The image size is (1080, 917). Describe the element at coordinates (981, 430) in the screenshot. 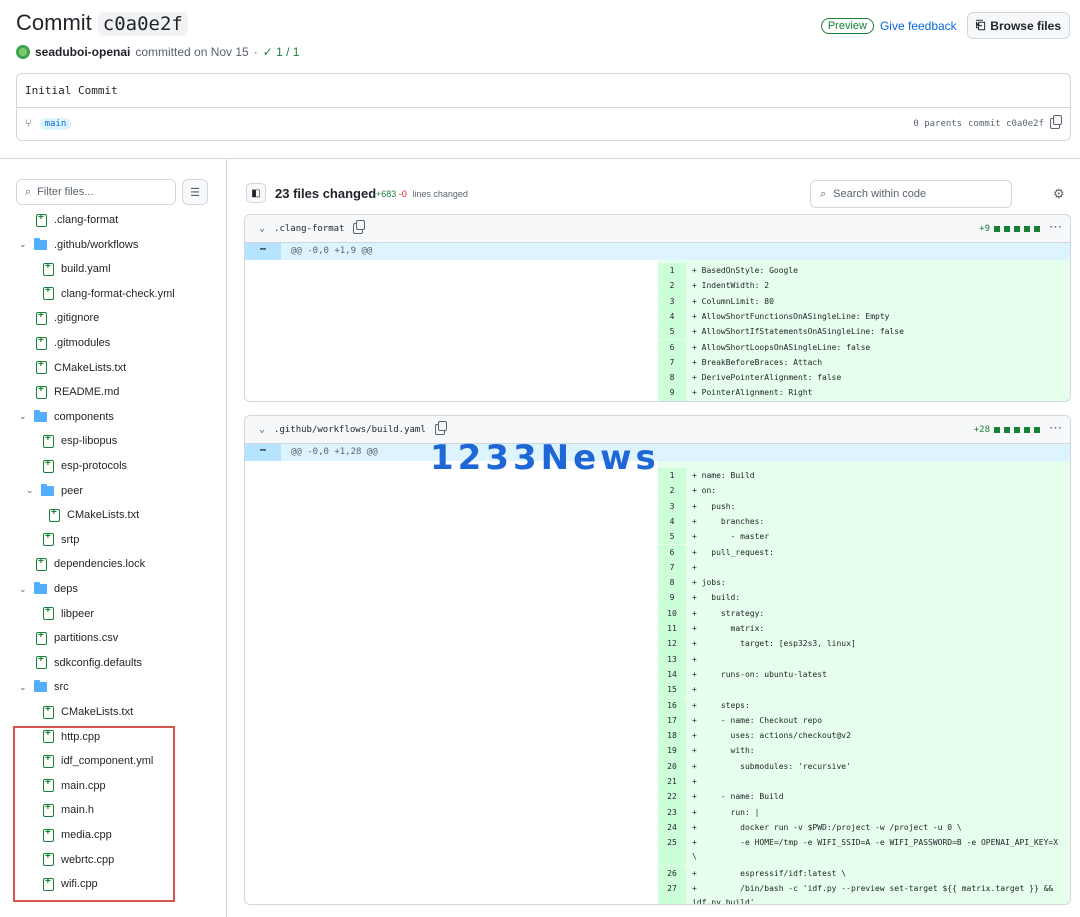

I see `diff-additions: +28` at that location.